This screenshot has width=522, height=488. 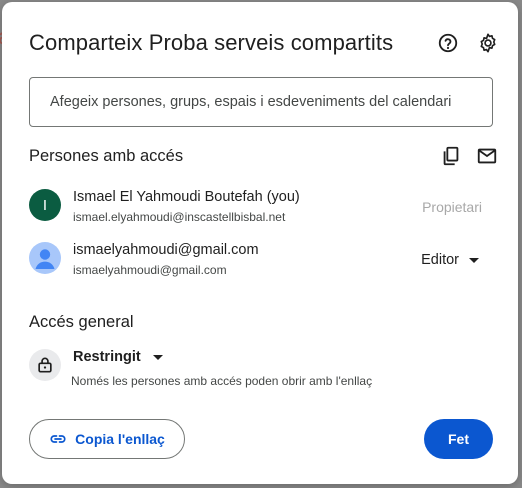 I want to click on gear-icon, so click(x=488, y=43).